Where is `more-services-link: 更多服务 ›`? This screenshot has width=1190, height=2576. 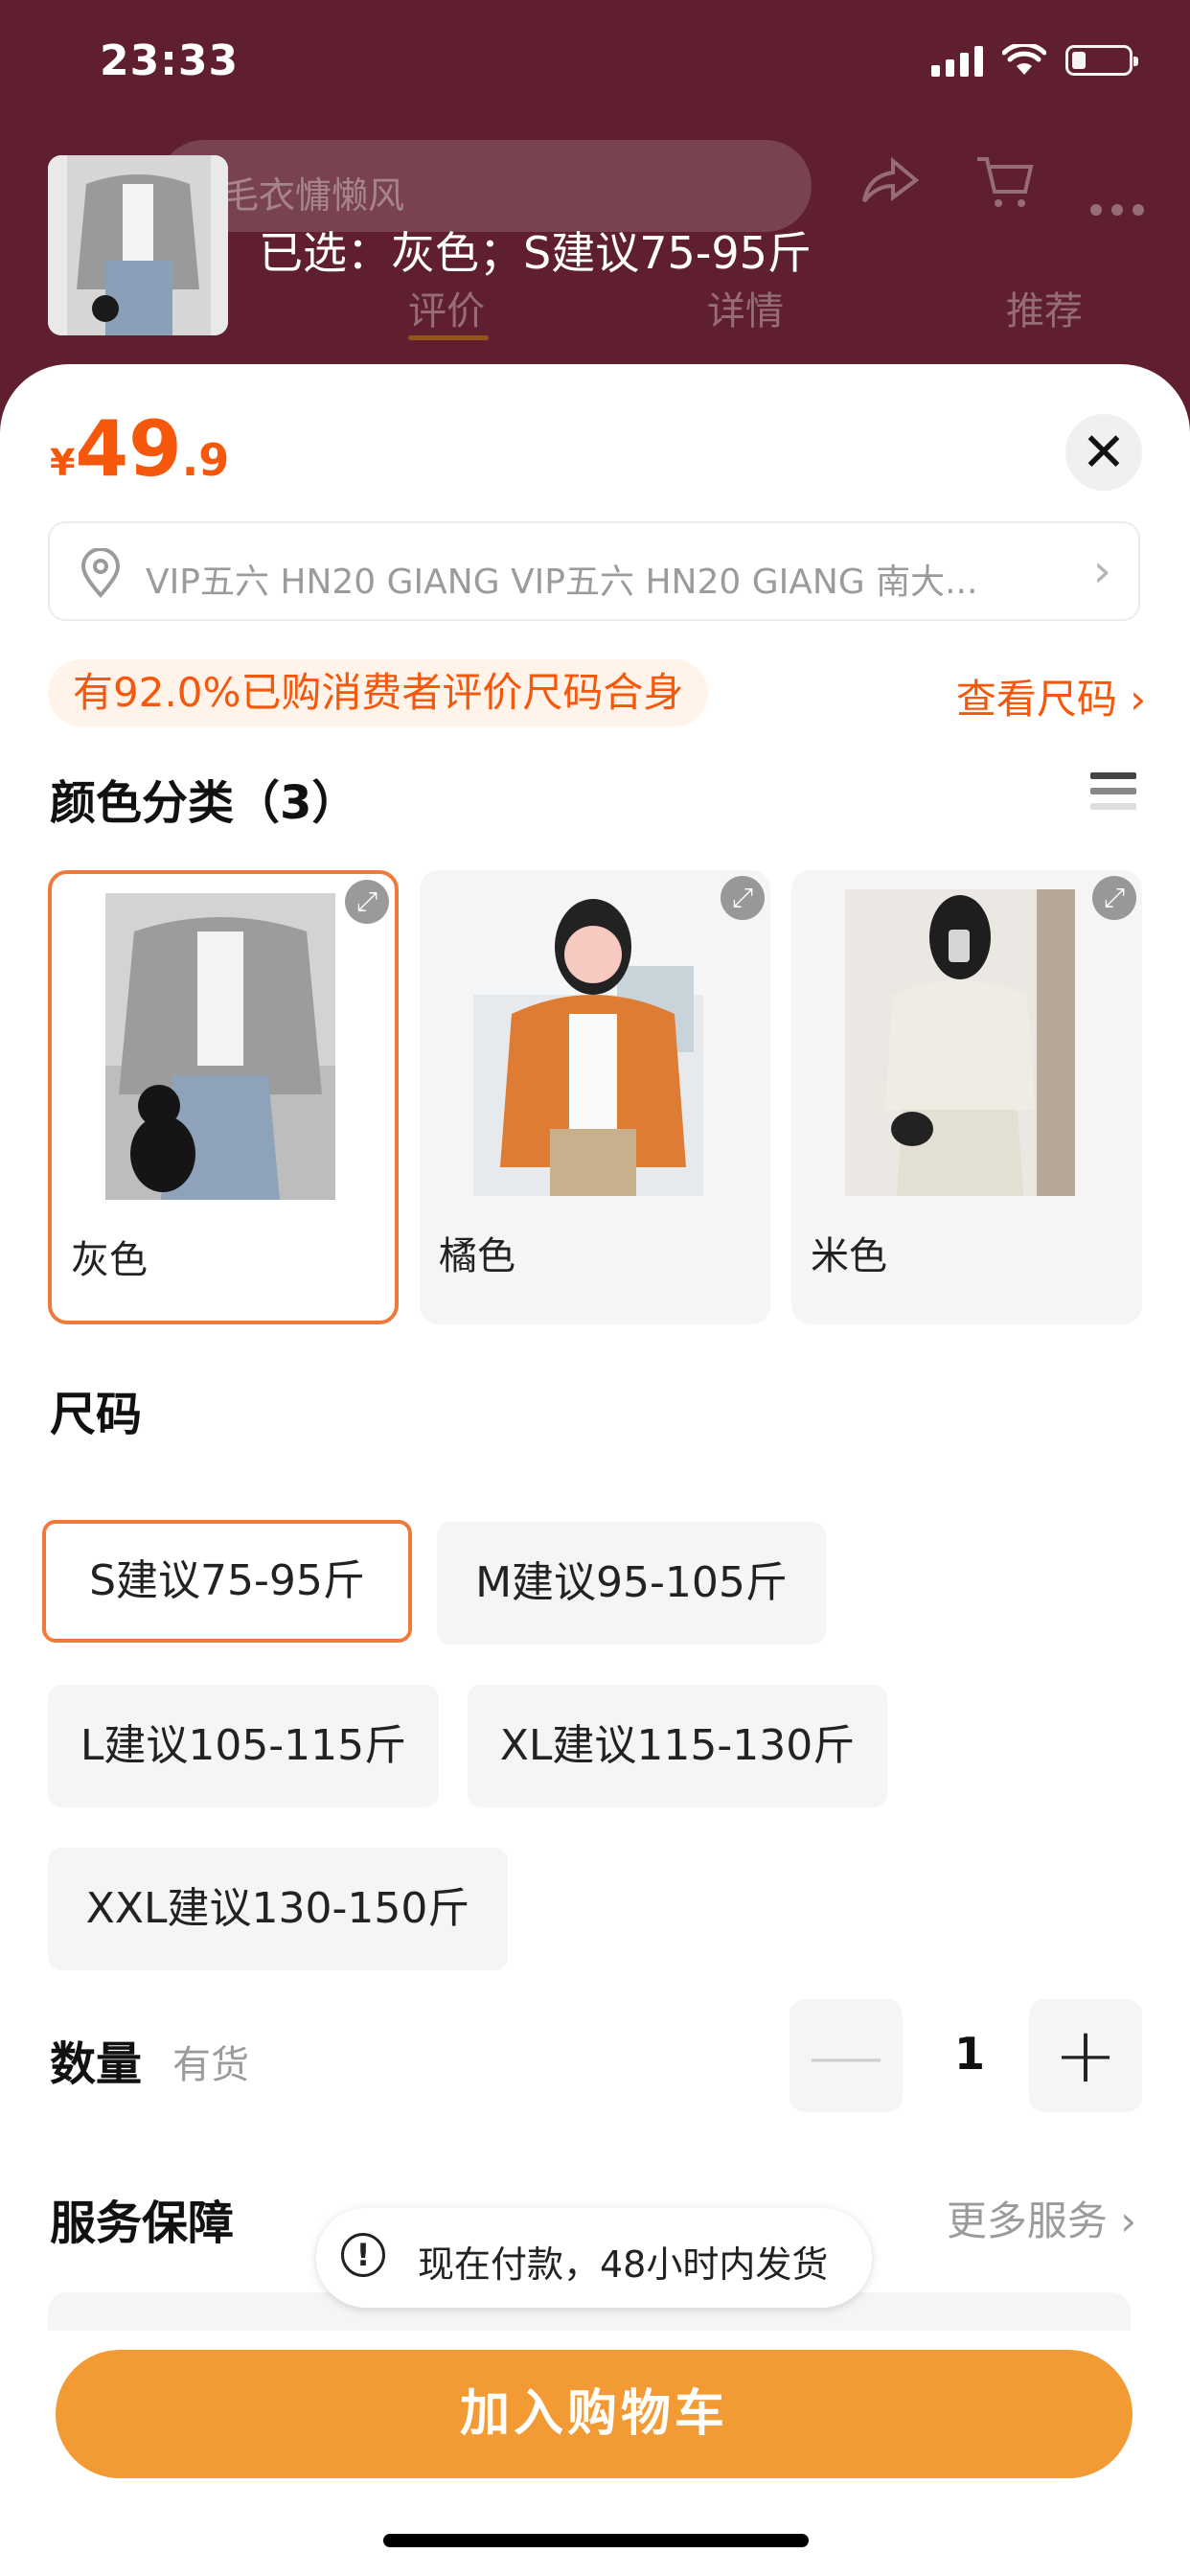
more-services-link: 更多服务 › is located at coordinates (1041, 2218).